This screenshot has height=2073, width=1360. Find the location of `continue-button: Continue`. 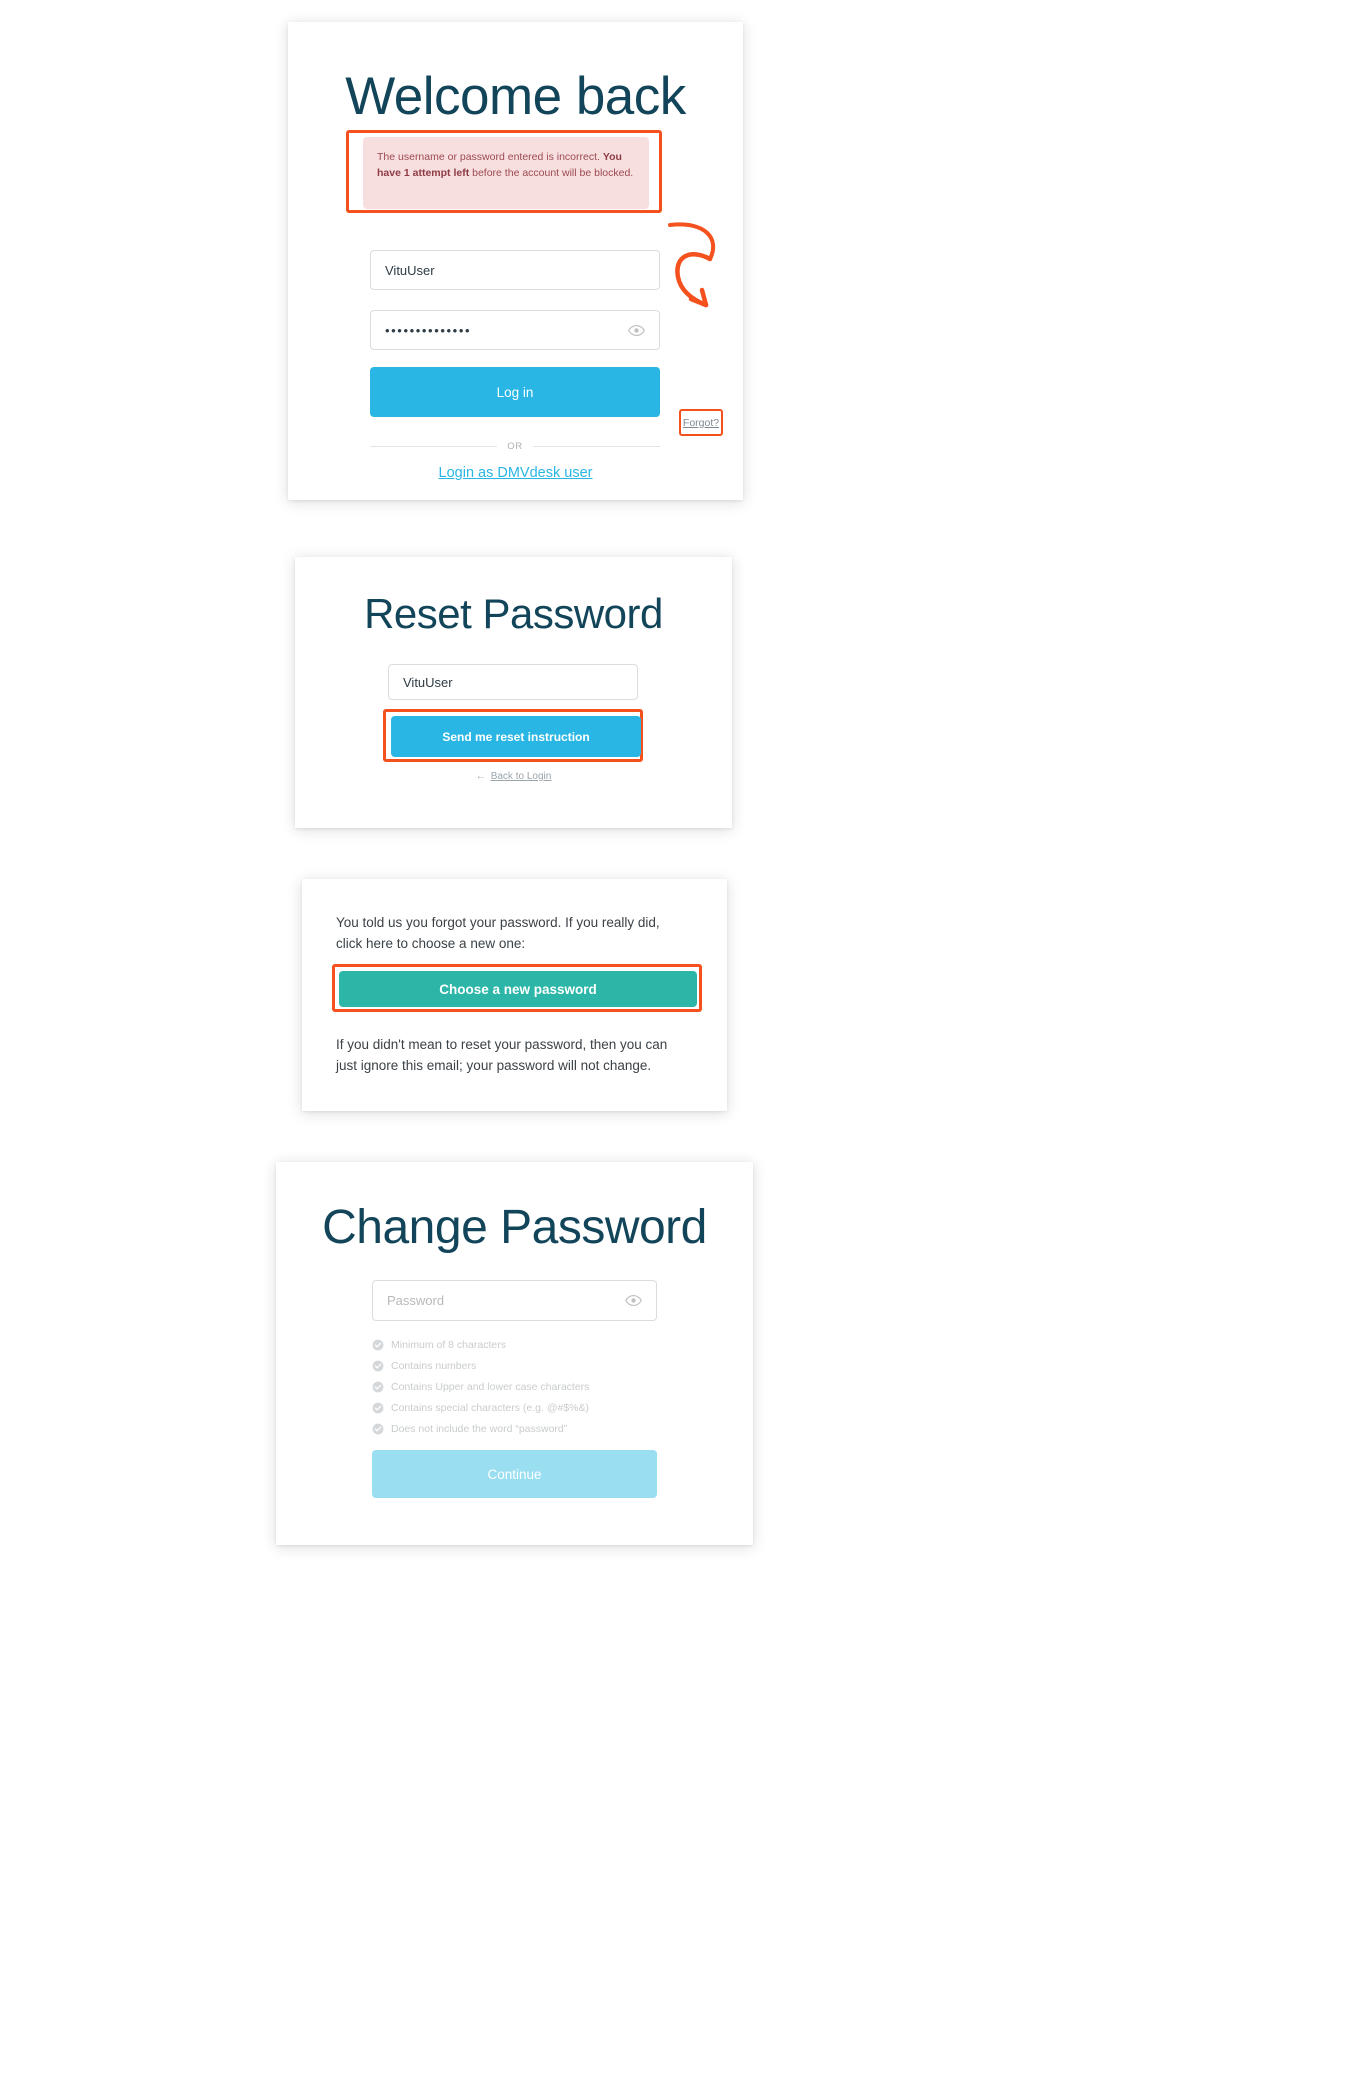

continue-button: Continue is located at coordinates (514, 1474).